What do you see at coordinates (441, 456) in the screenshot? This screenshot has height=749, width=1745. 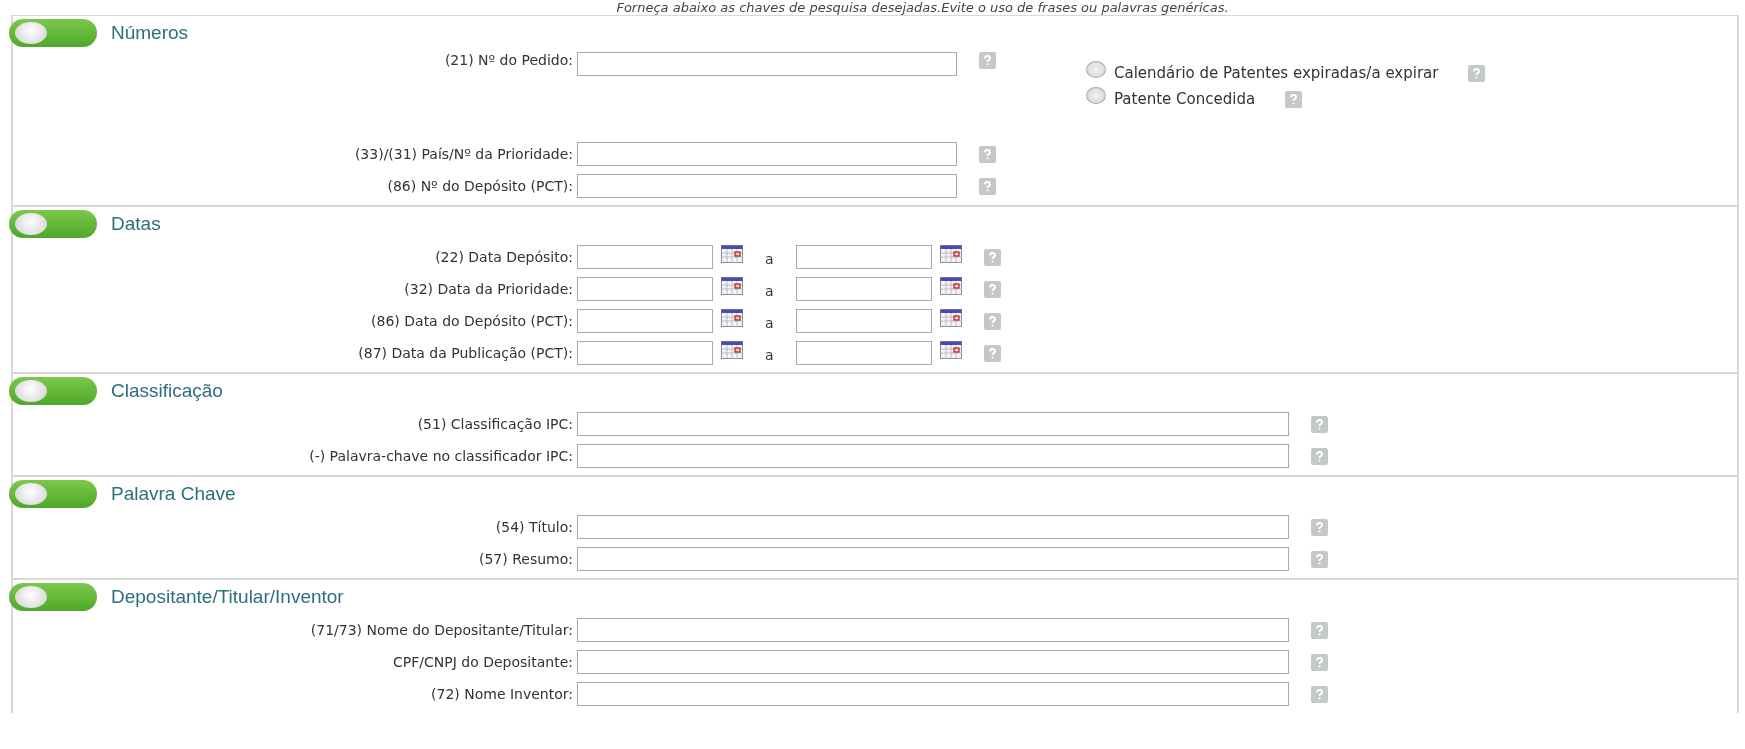 I see `field-label: (-) Palavra-chave no classificador IPC:` at bounding box center [441, 456].